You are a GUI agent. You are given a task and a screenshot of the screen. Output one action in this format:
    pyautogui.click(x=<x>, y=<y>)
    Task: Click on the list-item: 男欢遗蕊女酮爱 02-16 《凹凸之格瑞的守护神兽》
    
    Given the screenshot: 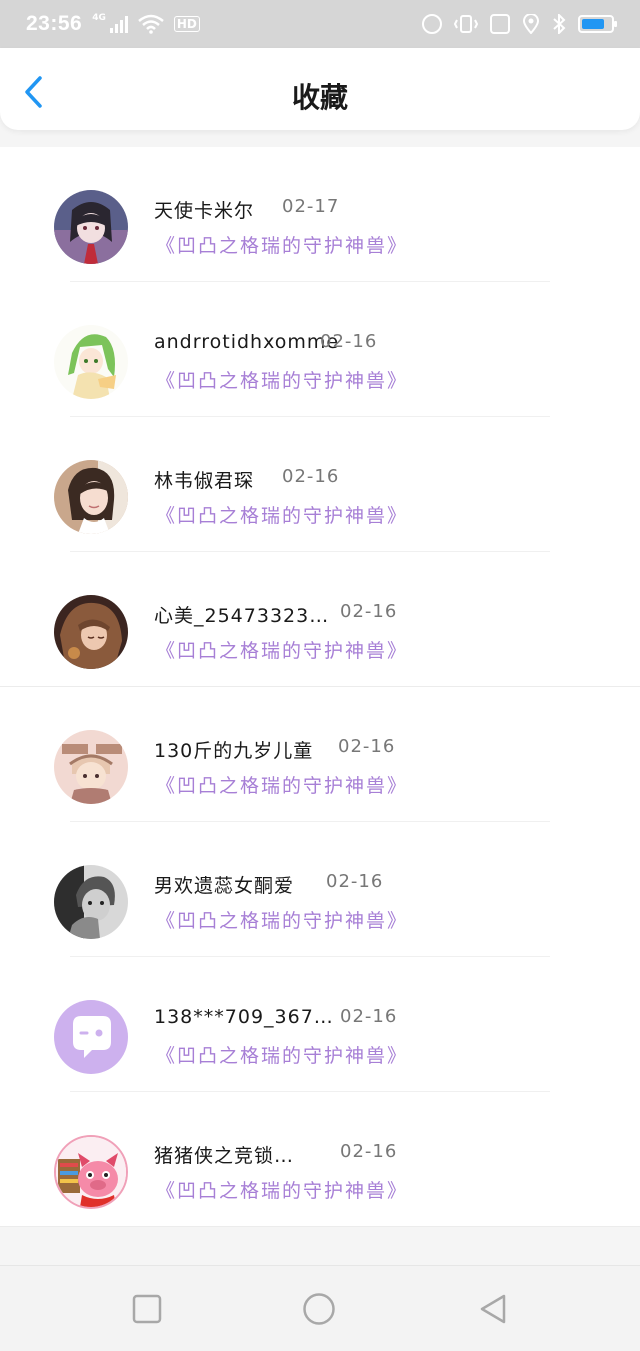 What is the action you would take?
    pyautogui.click(x=320, y=889)
    